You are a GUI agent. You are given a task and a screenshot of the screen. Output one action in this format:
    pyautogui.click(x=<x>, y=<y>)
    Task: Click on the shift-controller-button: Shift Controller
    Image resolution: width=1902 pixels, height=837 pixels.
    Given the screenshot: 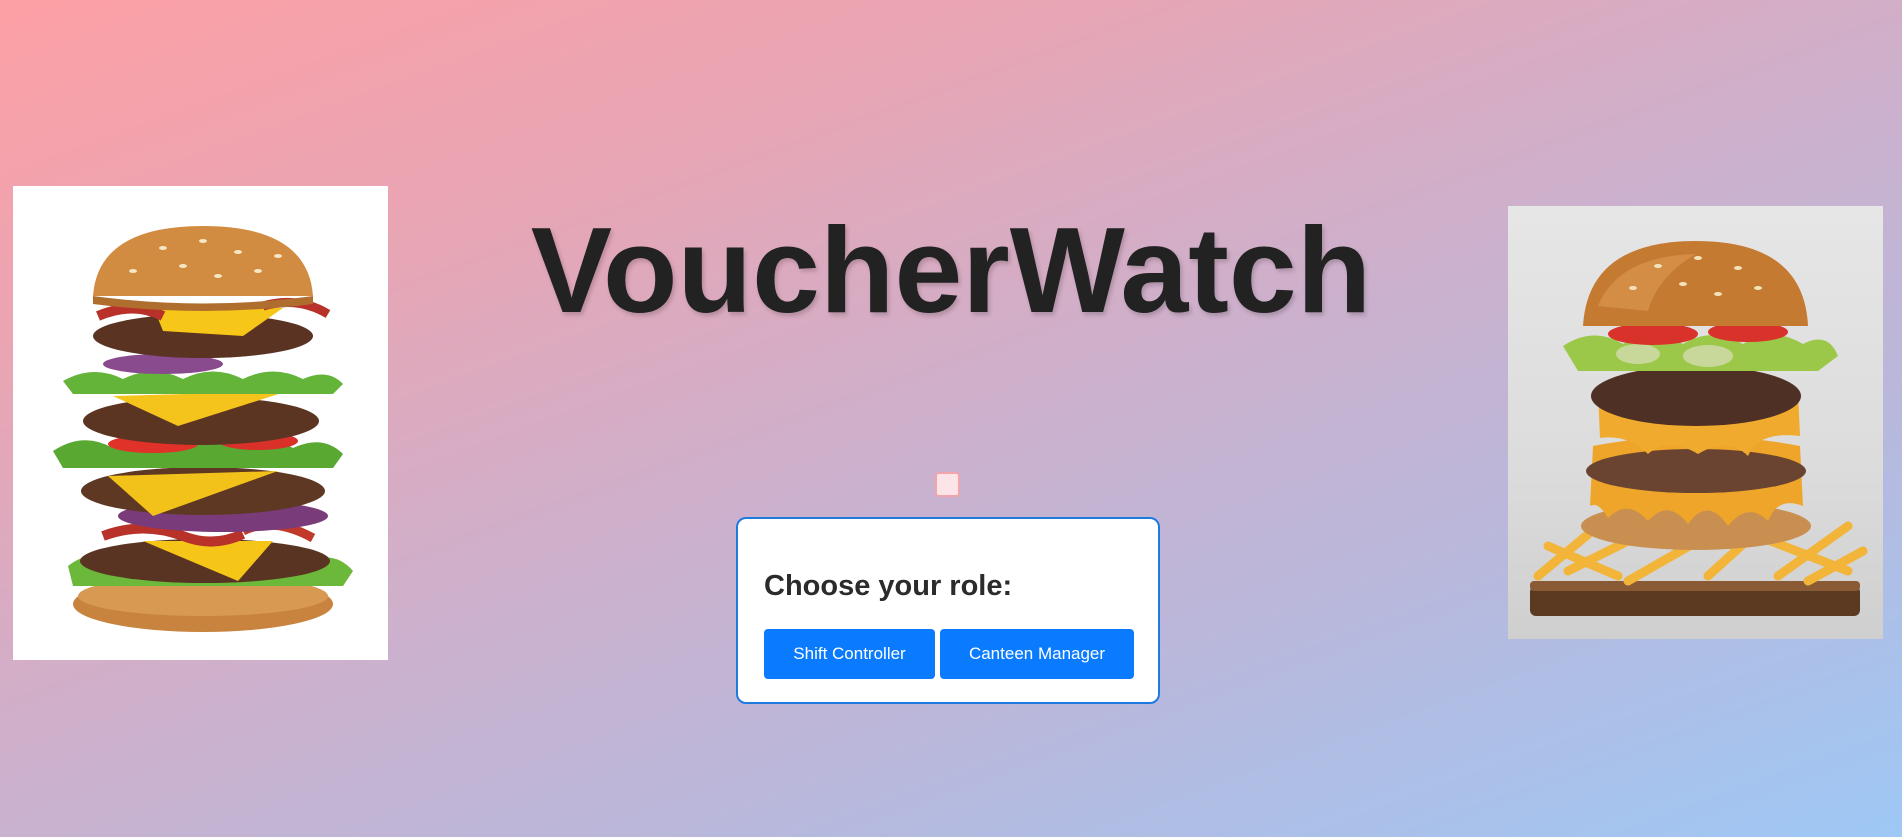 What is the action you would take?
    pyautogui.click(x=849, y=654)
    